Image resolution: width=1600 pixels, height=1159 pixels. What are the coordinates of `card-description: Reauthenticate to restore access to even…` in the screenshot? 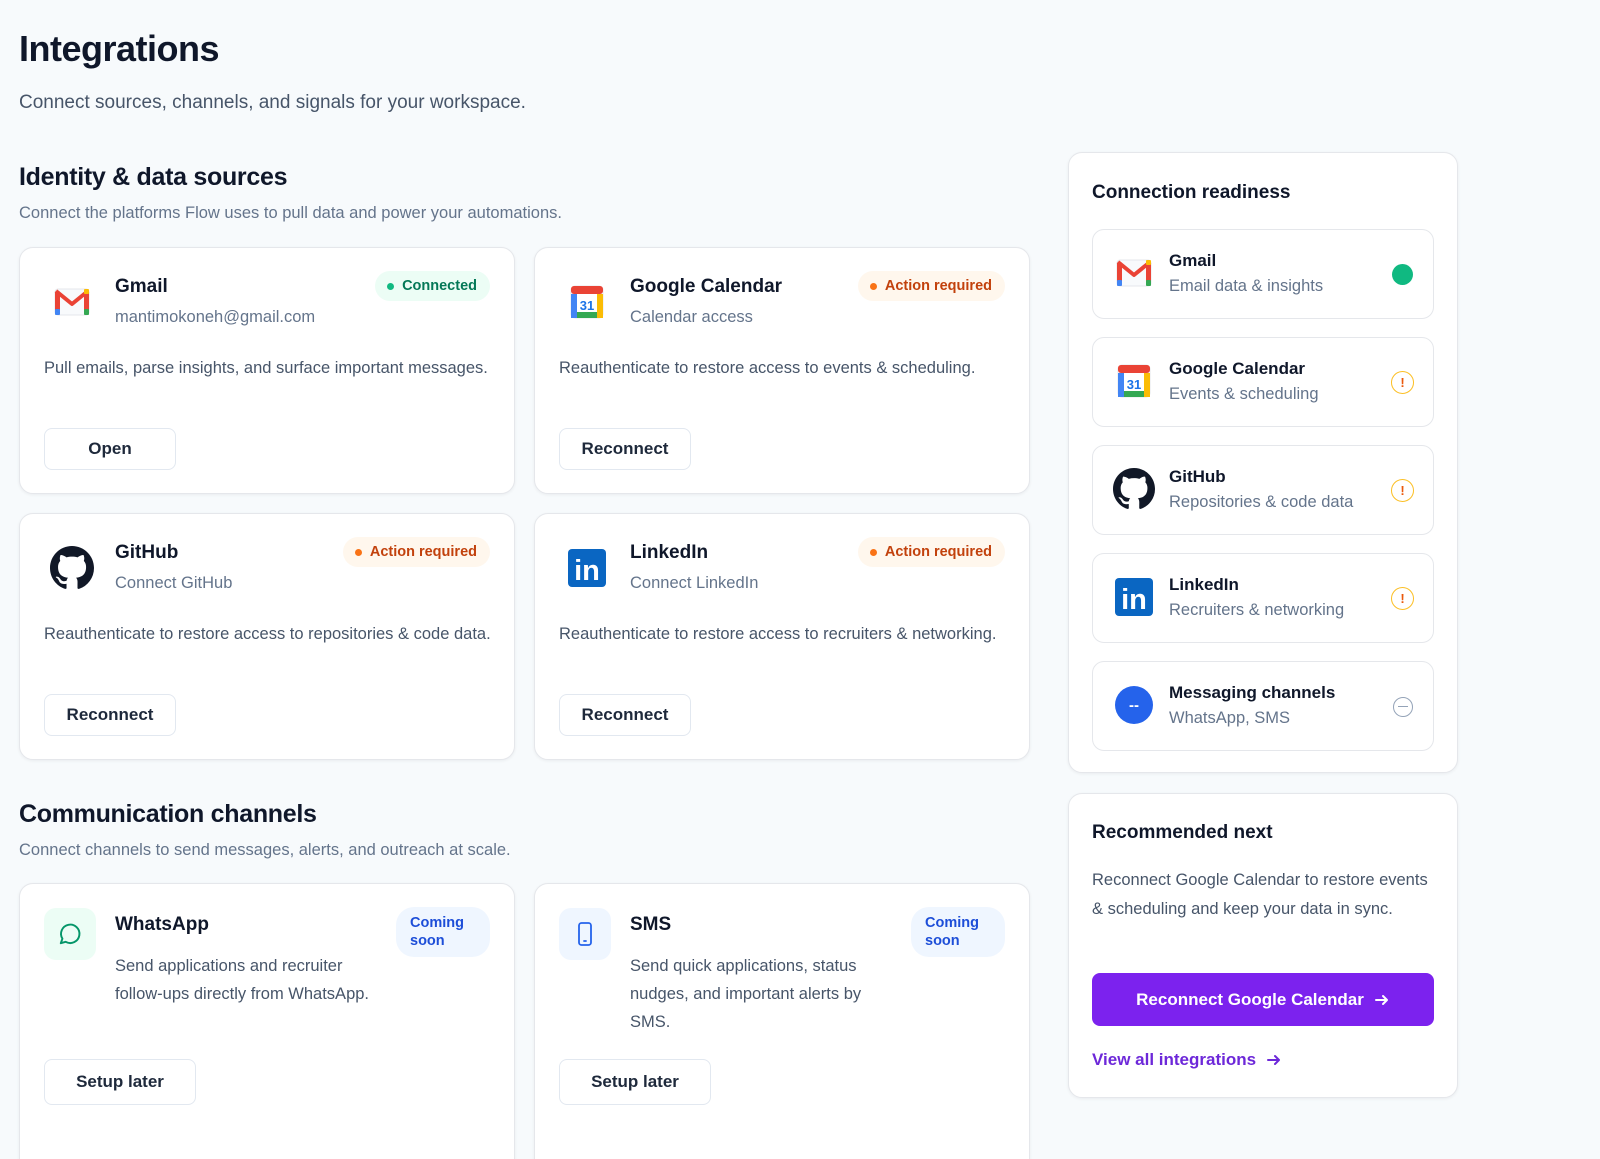 It's located at (767, 368).